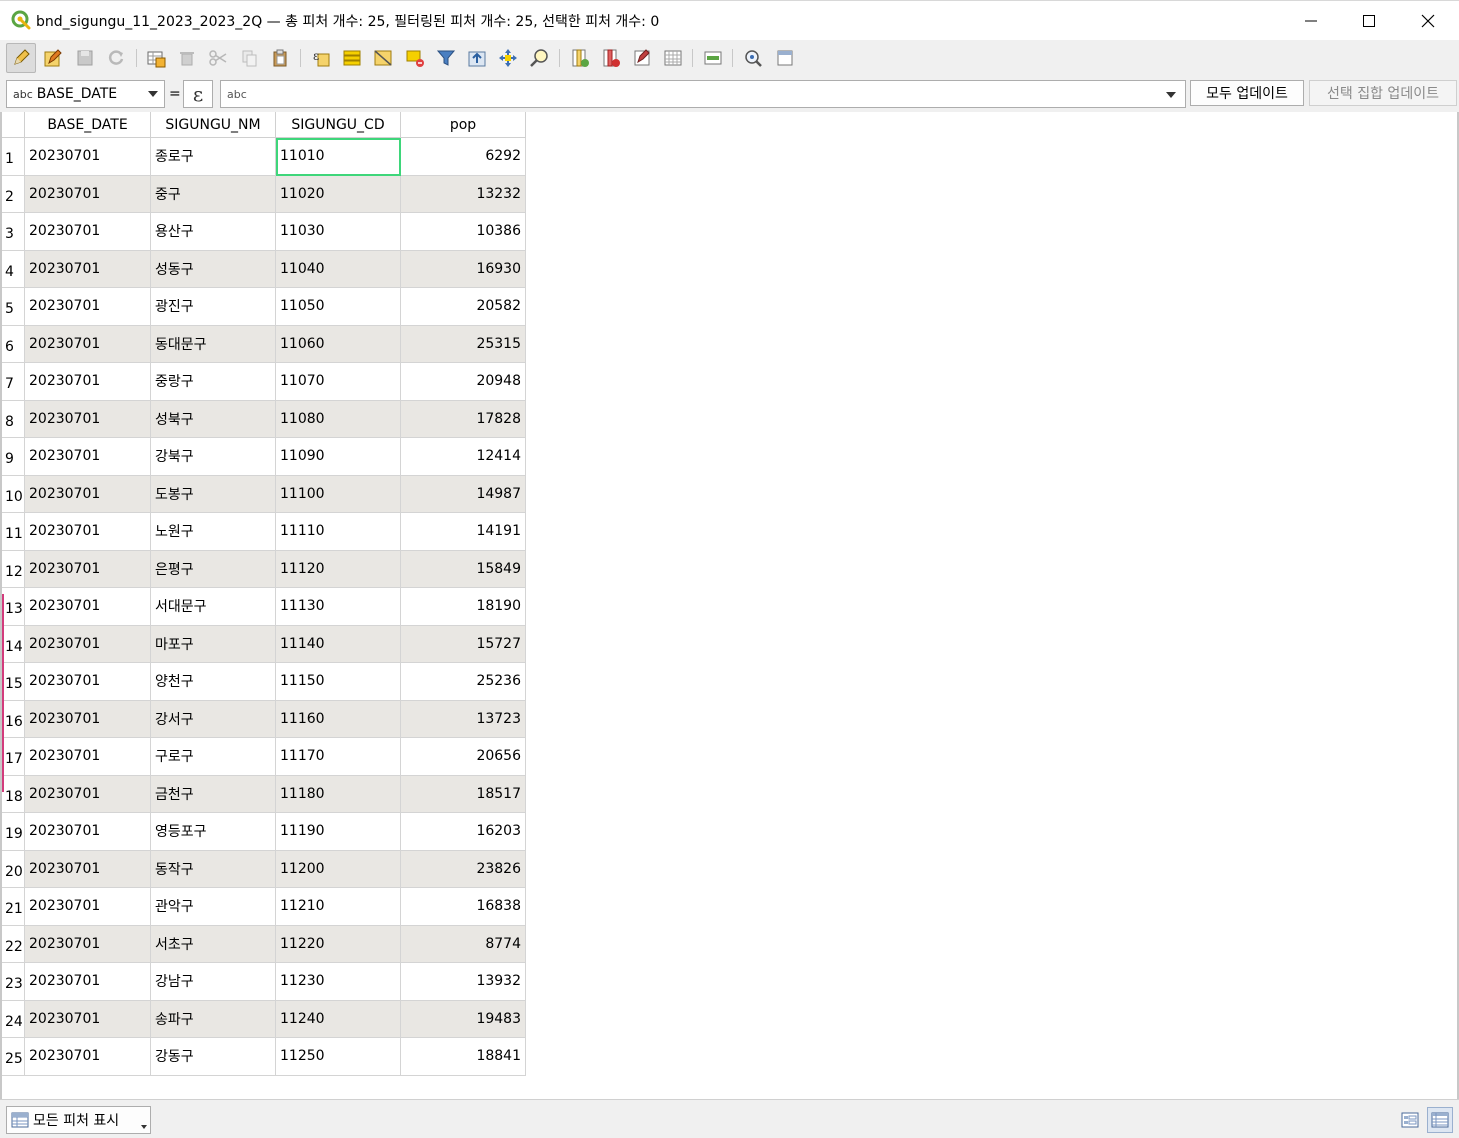 The image size is (1459, 1138). I want to click on row-header: 11, so click(13, 532).